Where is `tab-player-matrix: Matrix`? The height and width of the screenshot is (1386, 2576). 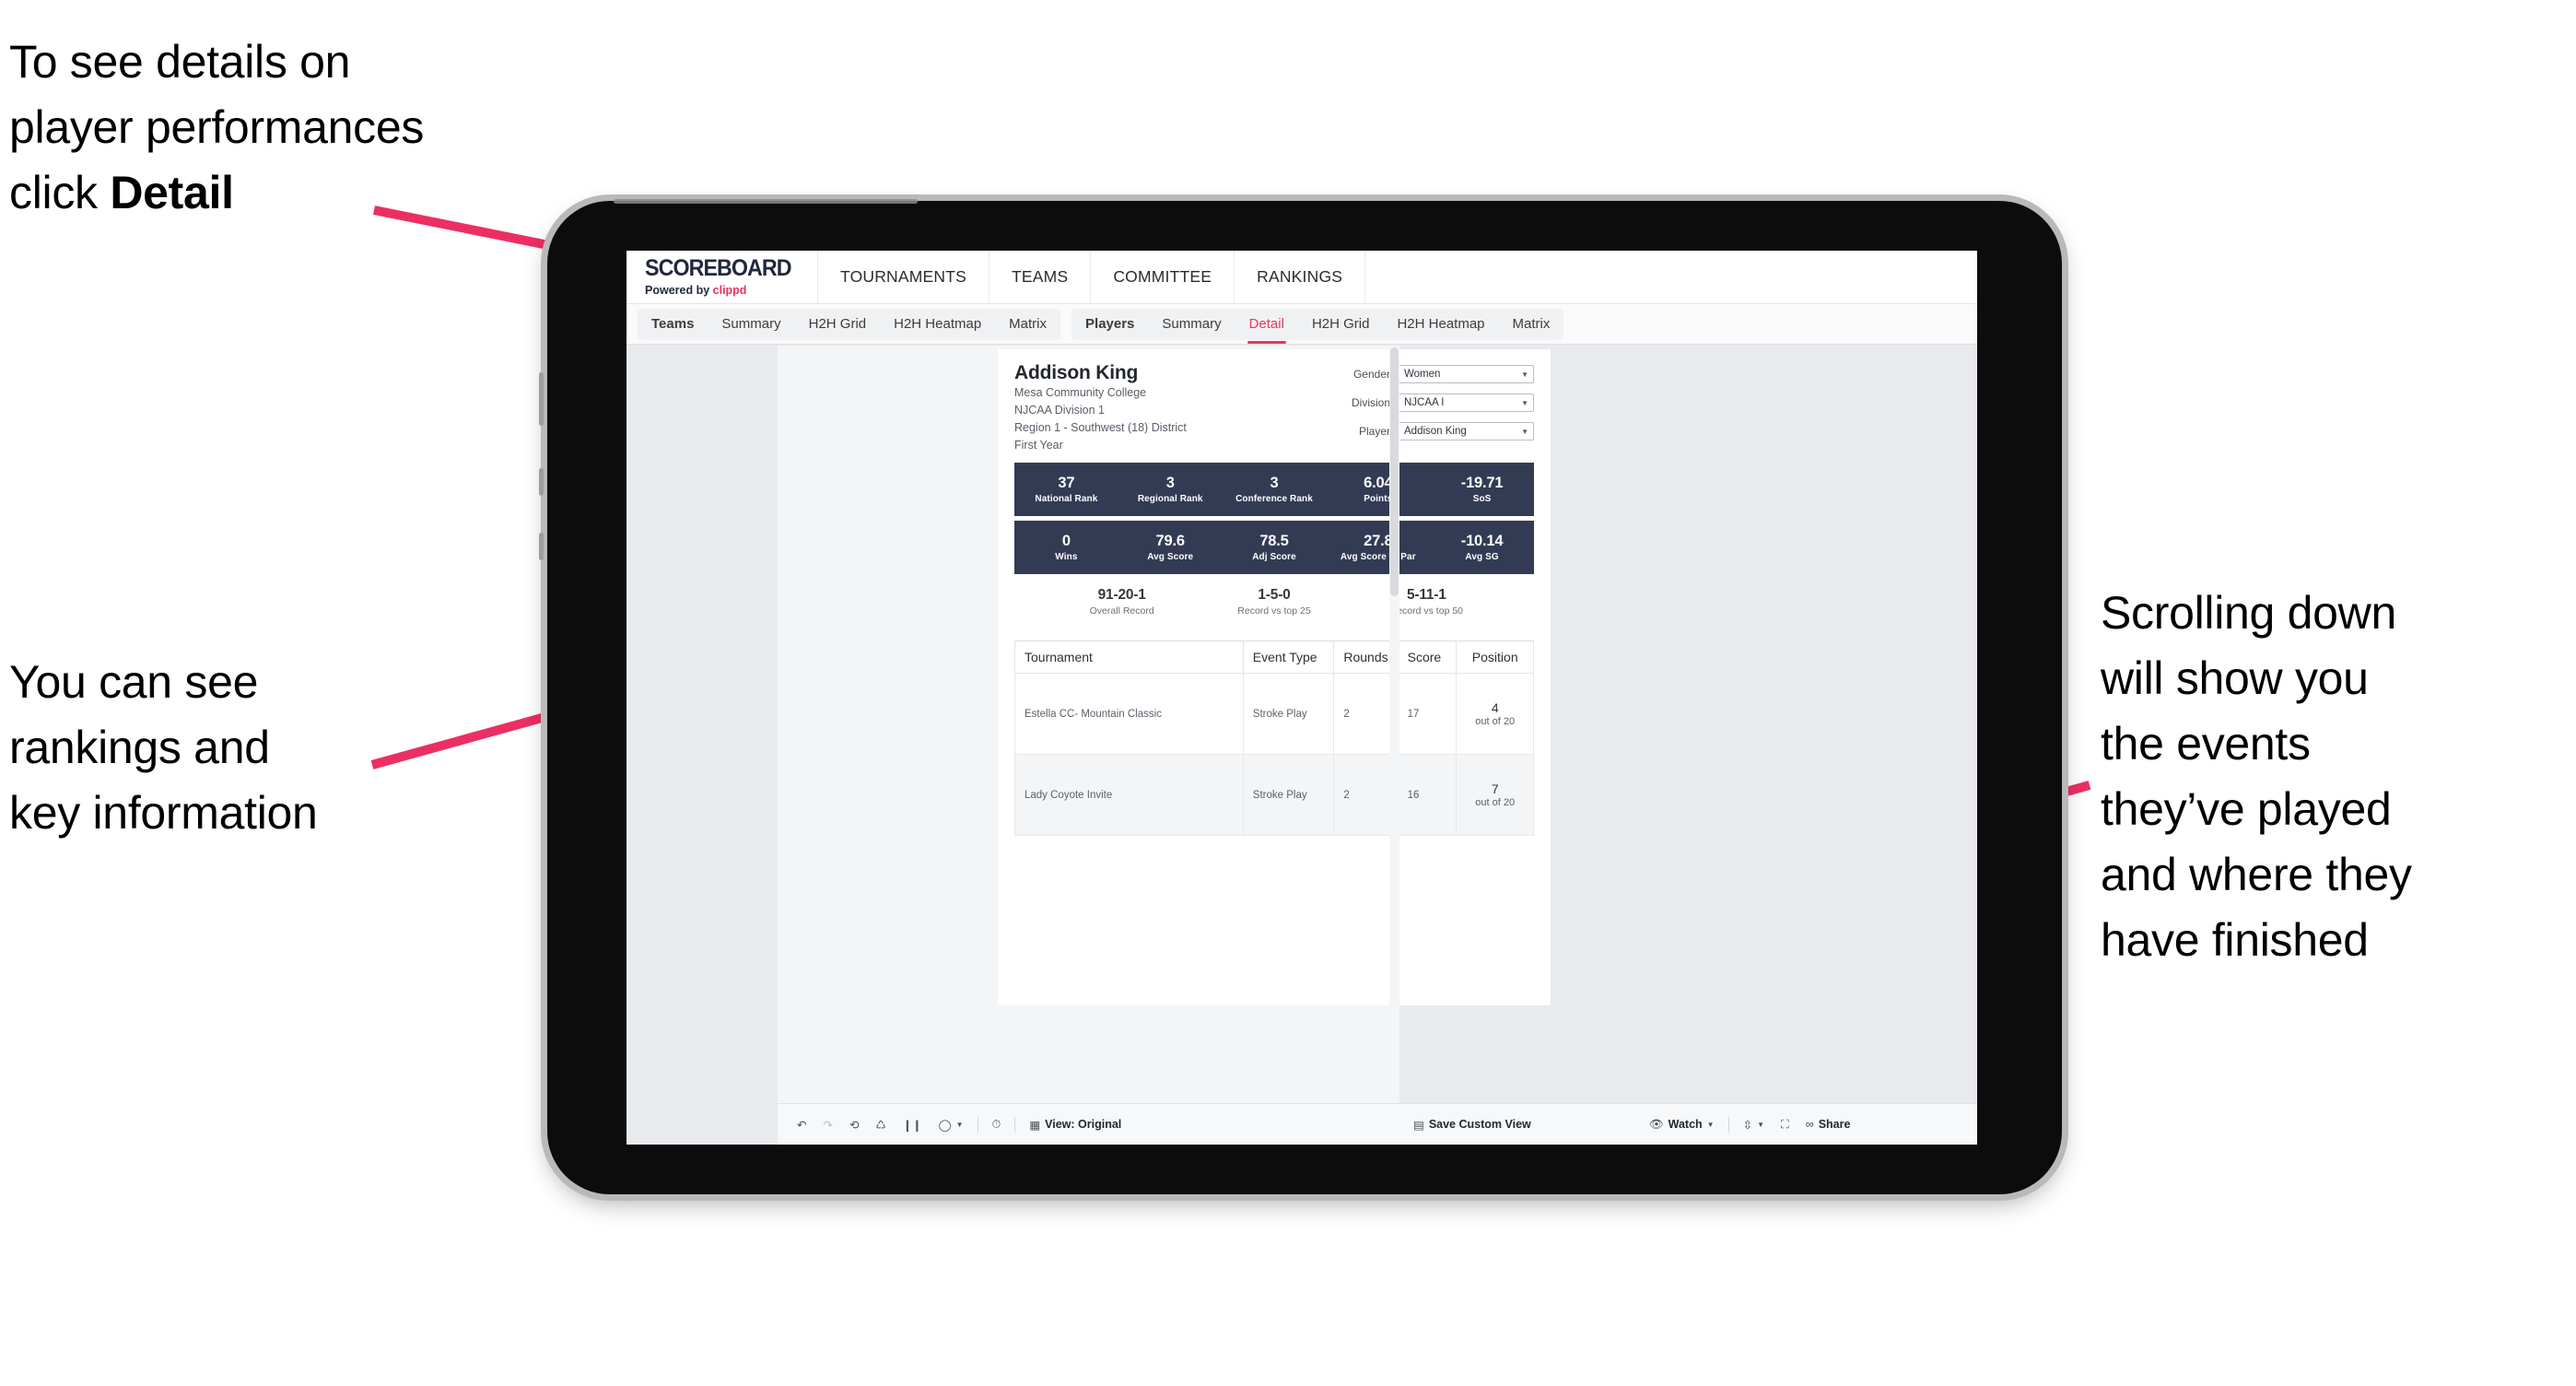
tab-player-matrix: Matrix is located at coordinates (1531, 324).